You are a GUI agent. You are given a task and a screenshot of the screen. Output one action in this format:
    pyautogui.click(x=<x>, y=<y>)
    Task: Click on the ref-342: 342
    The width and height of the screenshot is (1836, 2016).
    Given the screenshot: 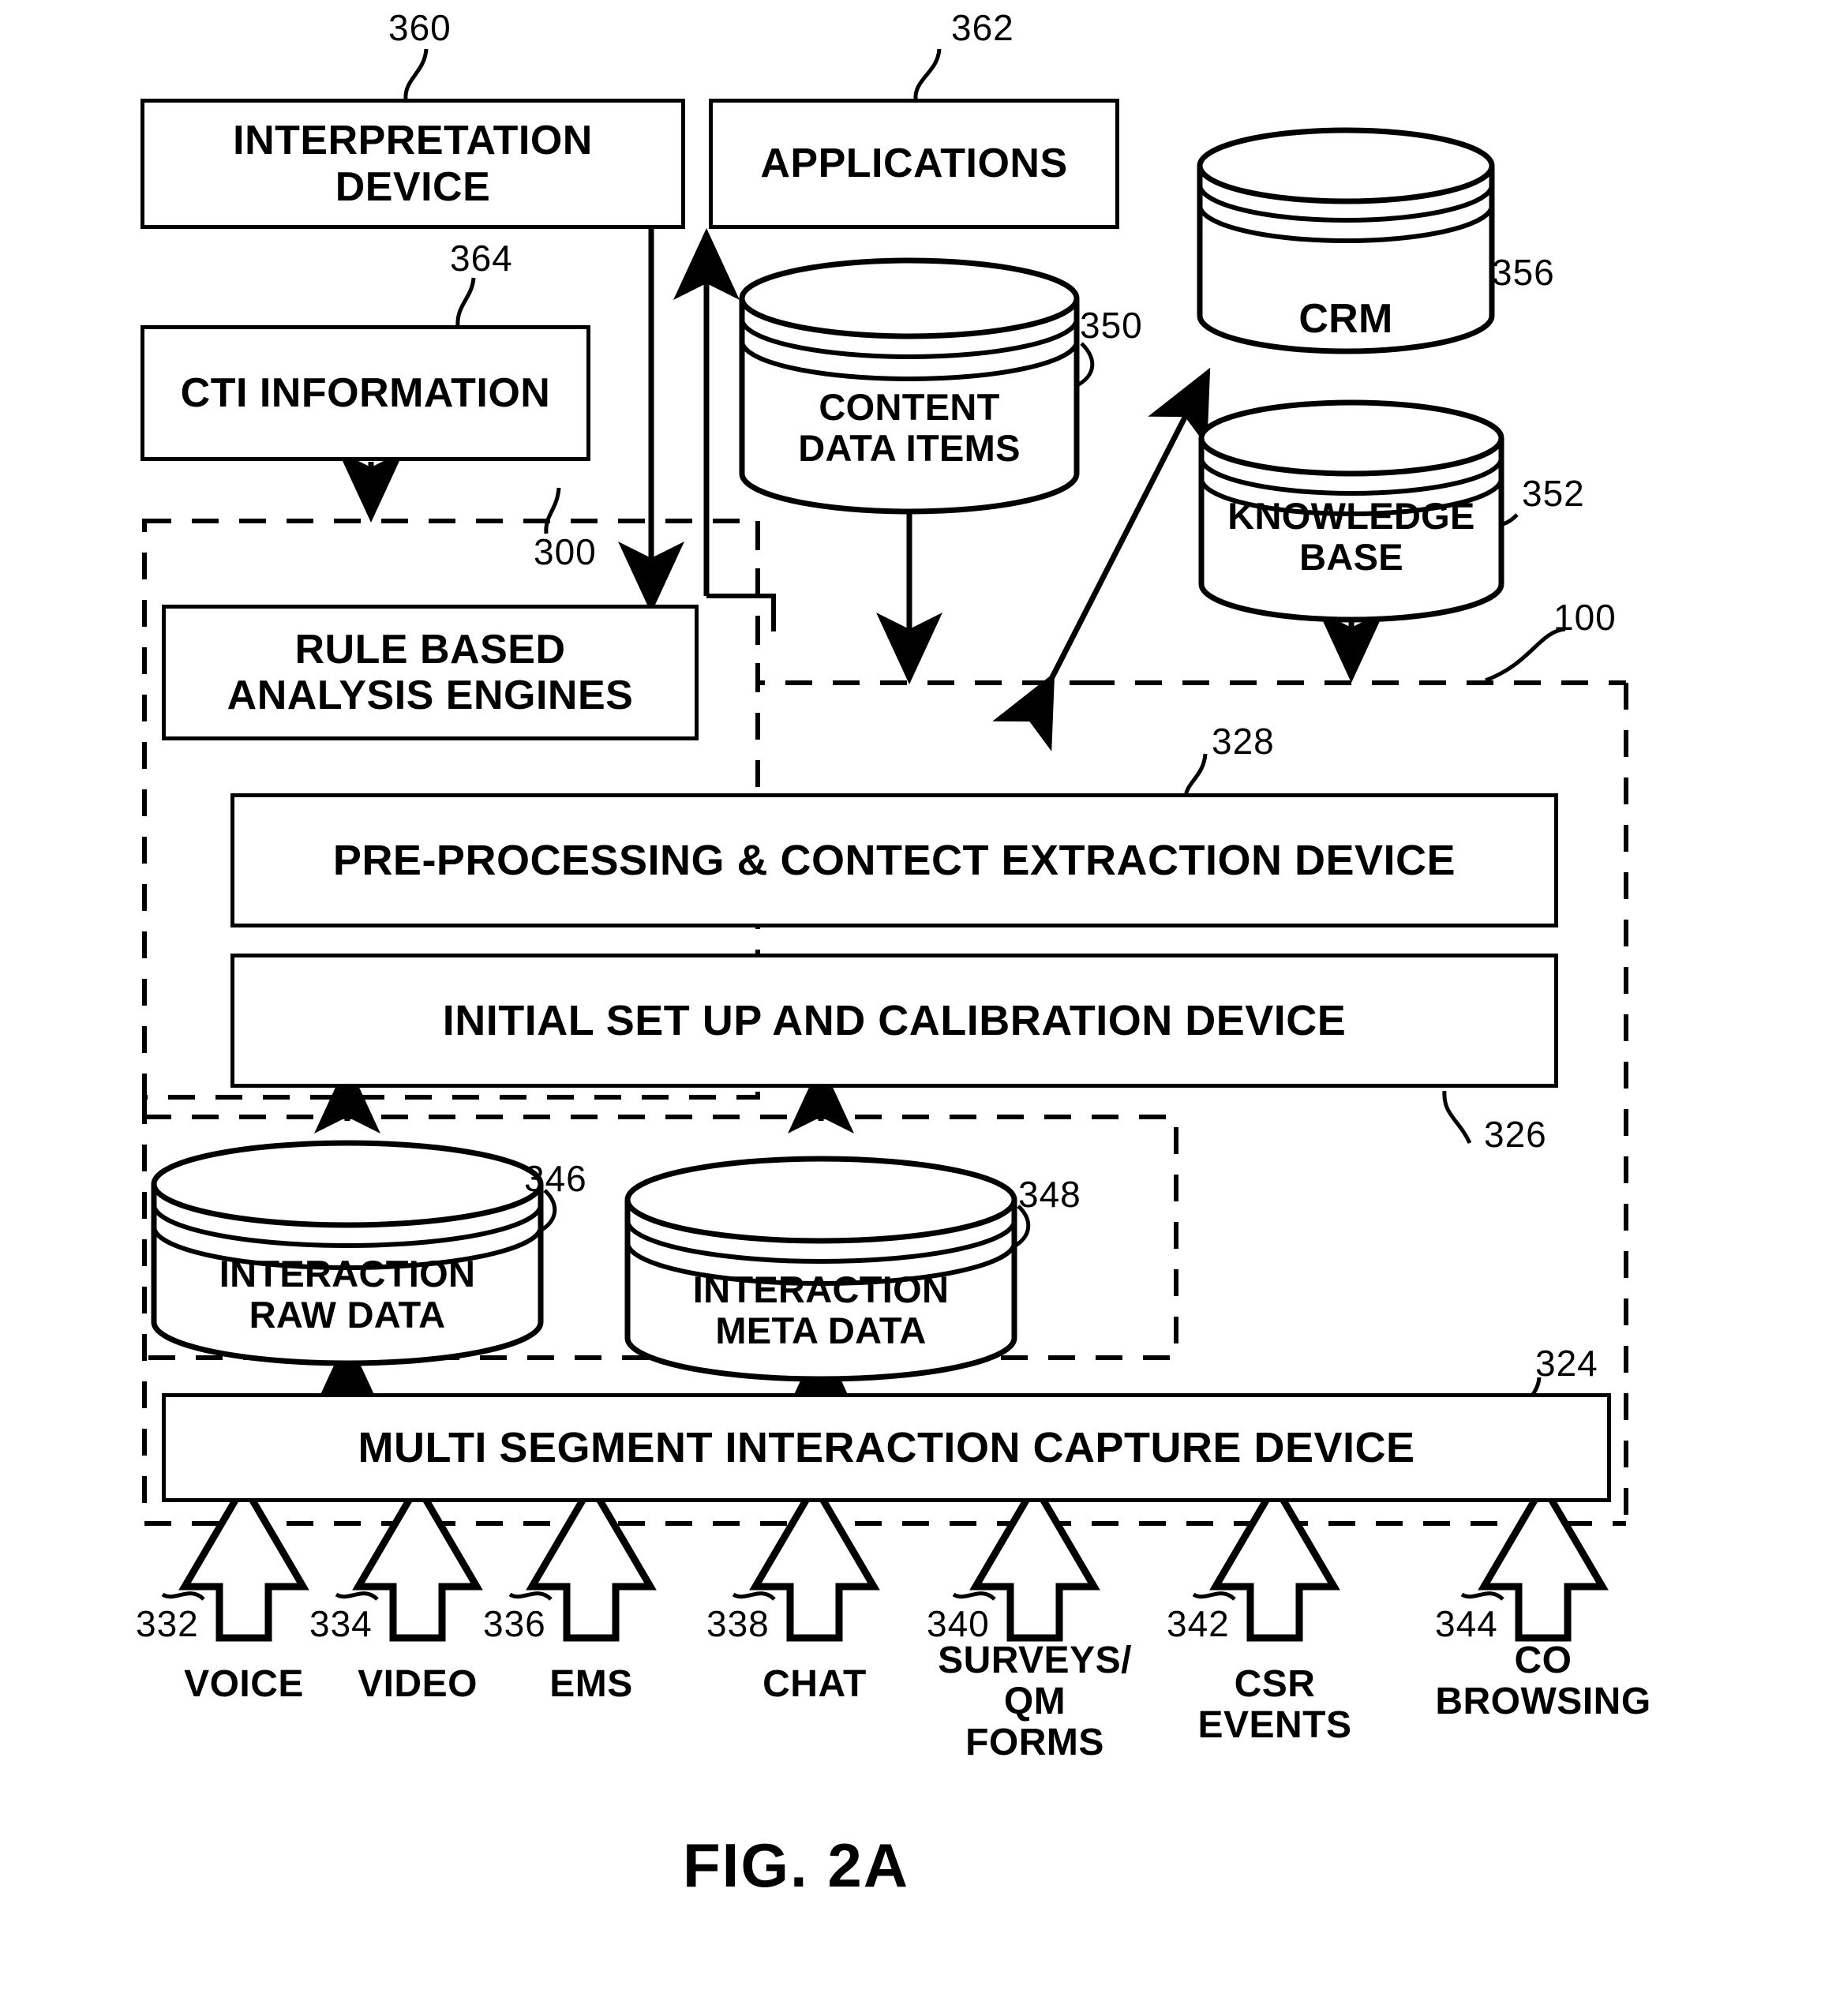 What is the action you would take?
    pyautogui.click(x=1198, y=1623)
    